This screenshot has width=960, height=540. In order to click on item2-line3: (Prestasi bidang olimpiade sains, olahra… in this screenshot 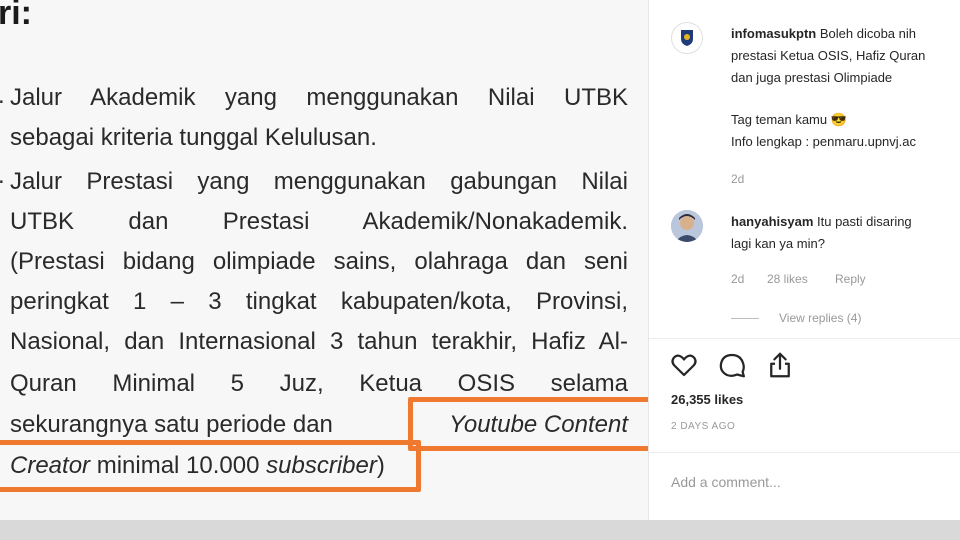, I will do `click(319, 261)`.